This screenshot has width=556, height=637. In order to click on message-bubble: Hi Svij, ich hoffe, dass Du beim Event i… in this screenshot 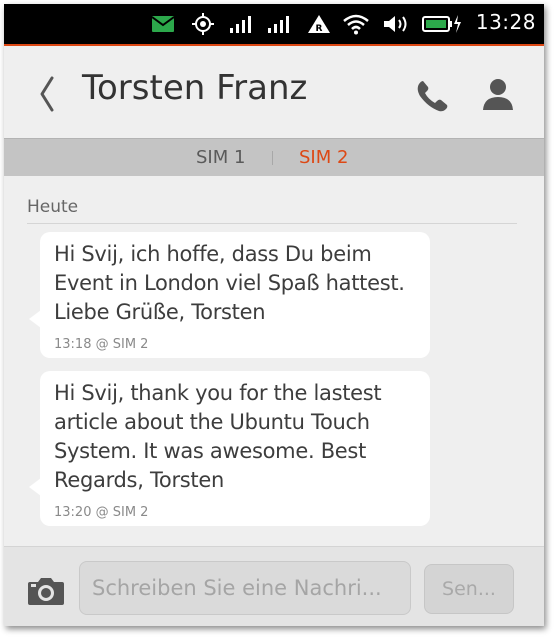, I will do `click(229, 295)`.